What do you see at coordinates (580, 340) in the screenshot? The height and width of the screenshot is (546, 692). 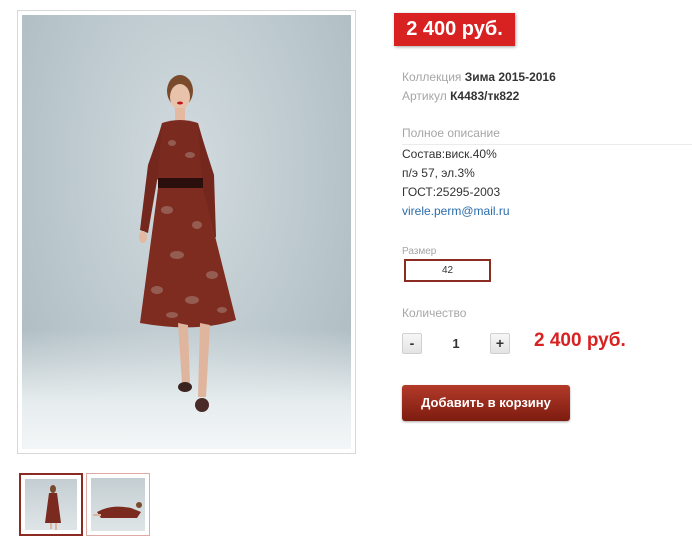 I see `total-price: 2 400 руб.` at bounding box center [580, 340].